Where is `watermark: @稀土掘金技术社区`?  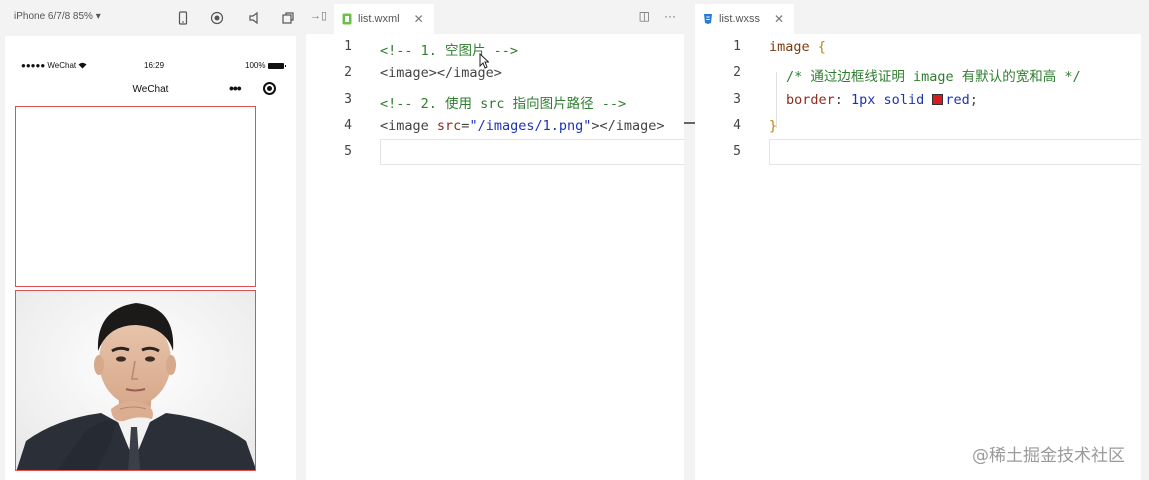 watermark: @稀土掘金技术社区 is located at coordinates (1048, 456).